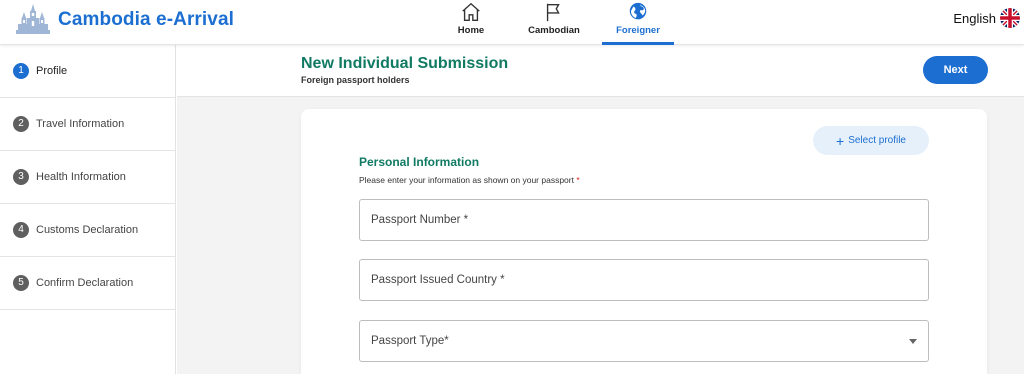 The width and height of the screenshot is (1024, 374). What do you see at coordinates (471, 11) in the screenshot?
I see `home-icon` at bounding box center [471, 11].